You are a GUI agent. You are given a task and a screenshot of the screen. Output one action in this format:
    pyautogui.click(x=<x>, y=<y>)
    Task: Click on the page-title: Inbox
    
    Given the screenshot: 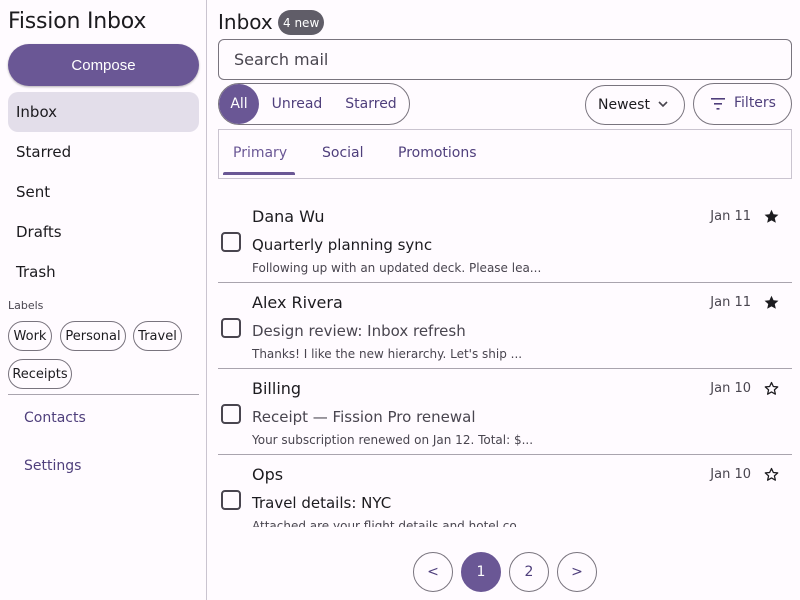 What is the action you would take?
    pyautogui.click(x=245, y=22)
    